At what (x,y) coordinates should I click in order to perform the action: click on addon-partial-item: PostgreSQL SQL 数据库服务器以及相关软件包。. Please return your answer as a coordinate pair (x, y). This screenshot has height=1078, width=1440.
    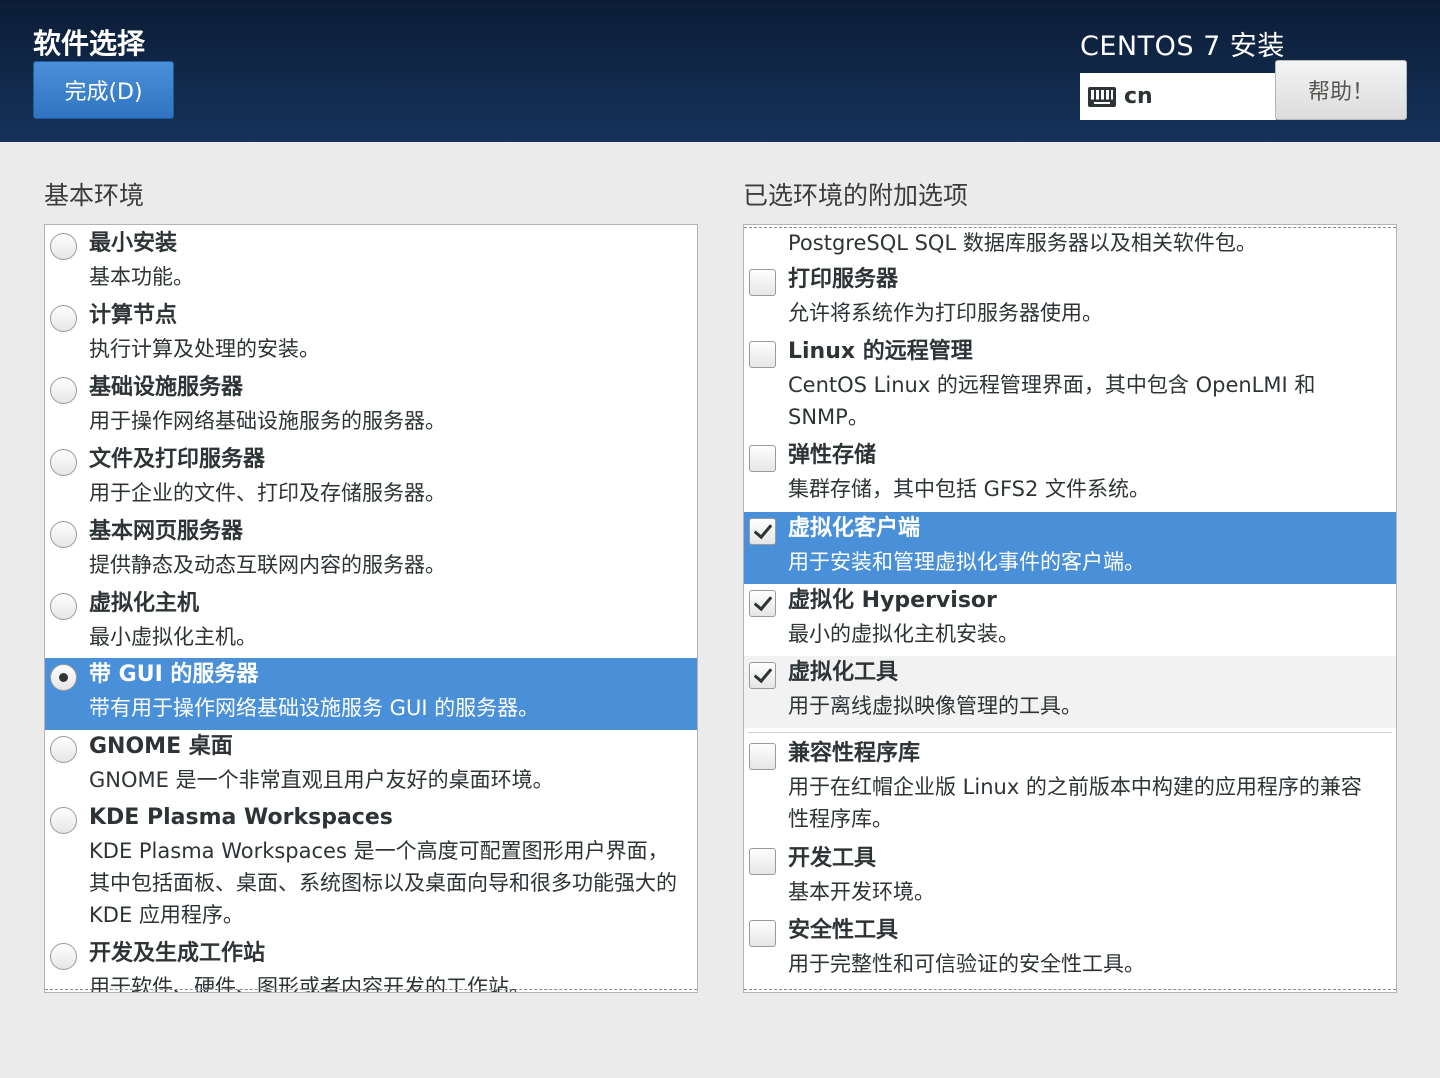
    Looking at the image, I should click on (1070, 244).